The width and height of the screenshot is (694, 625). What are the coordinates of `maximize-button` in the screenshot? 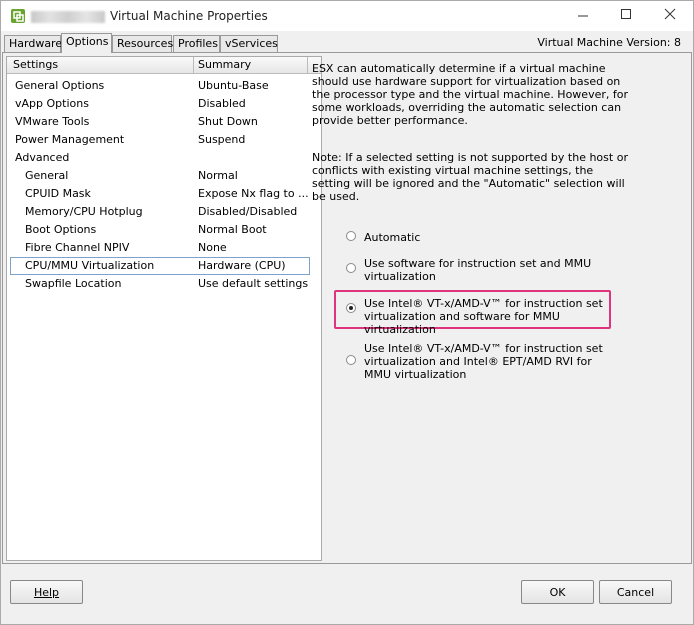 It's located at (626, 14).